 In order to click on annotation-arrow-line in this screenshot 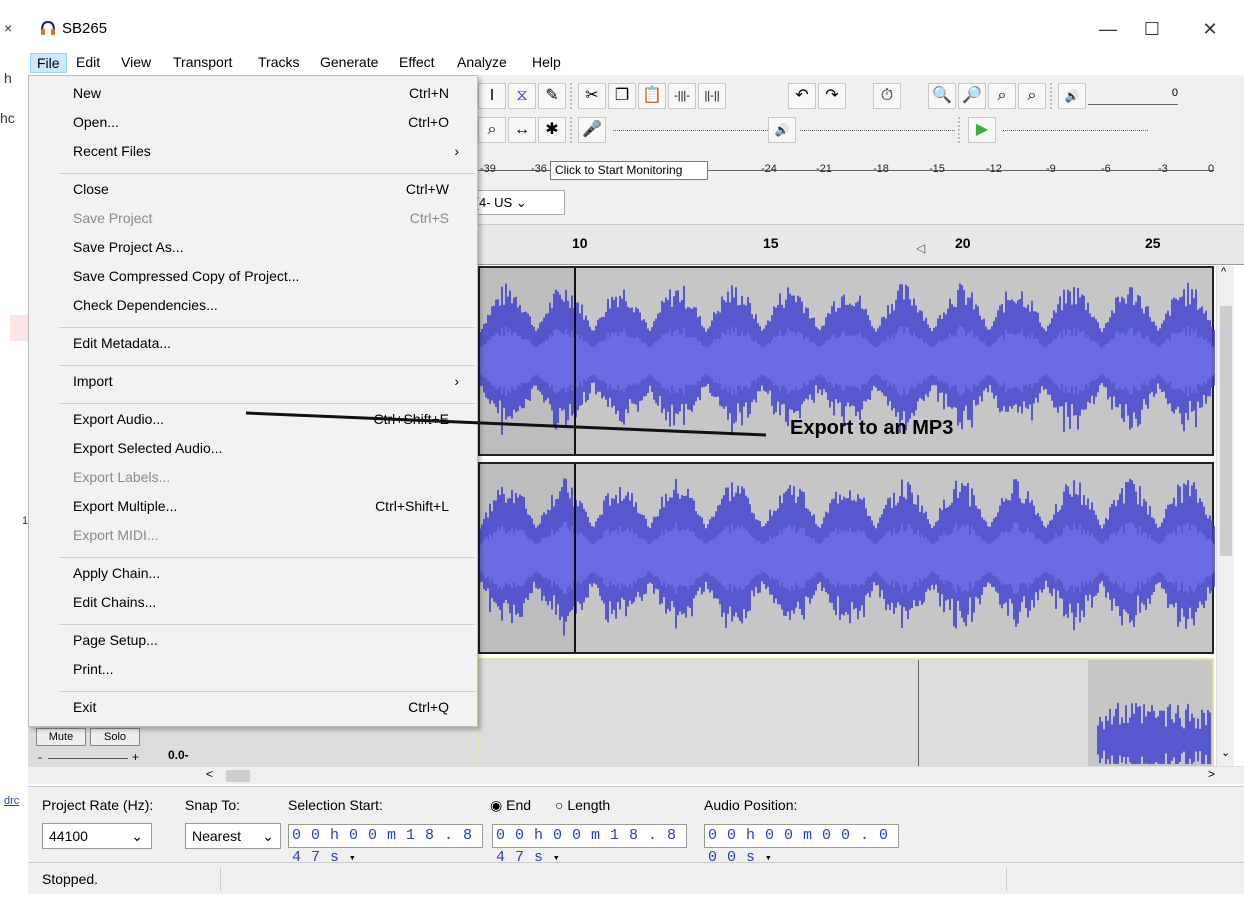, I will do `click(506, 424)`.